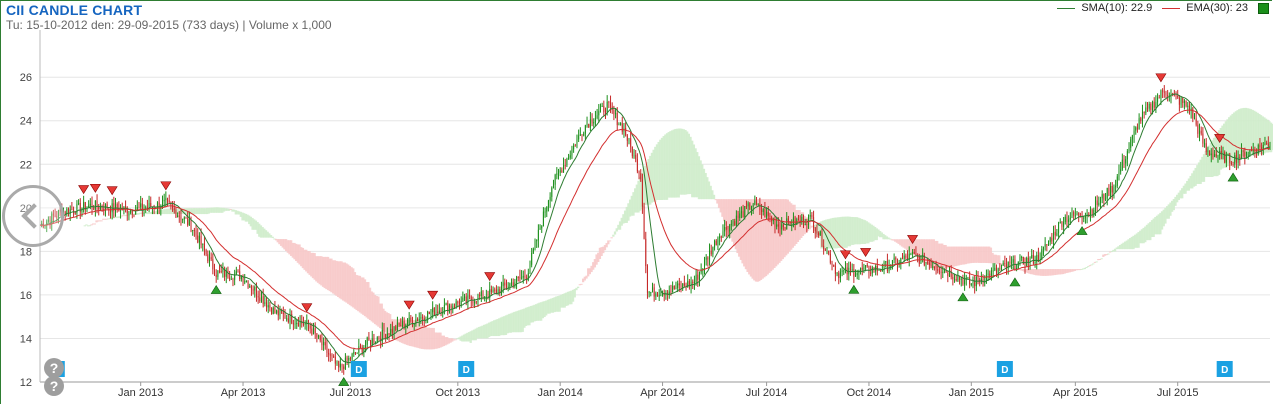 The image size is (1273, 405). Describe the element at coordinates (1104, 8) in the screenshot. I see `legend-sma: SMA(10): 22.9` at that location.